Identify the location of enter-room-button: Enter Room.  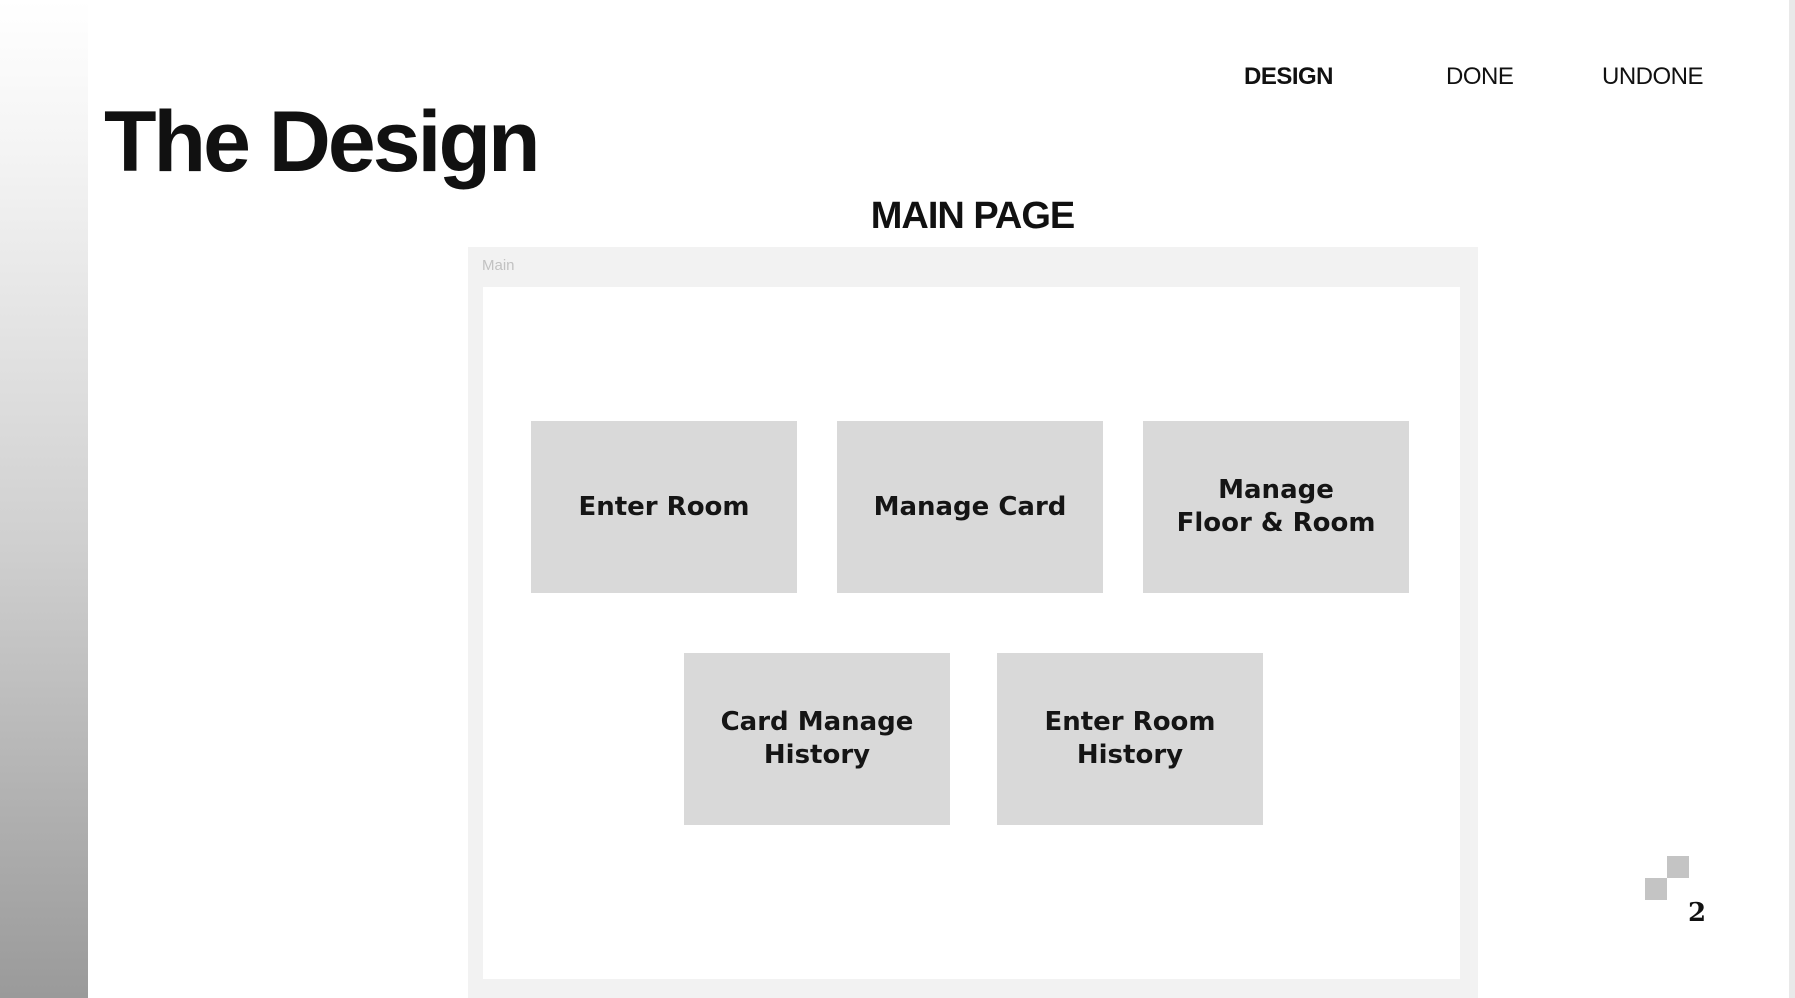
(664, 507).